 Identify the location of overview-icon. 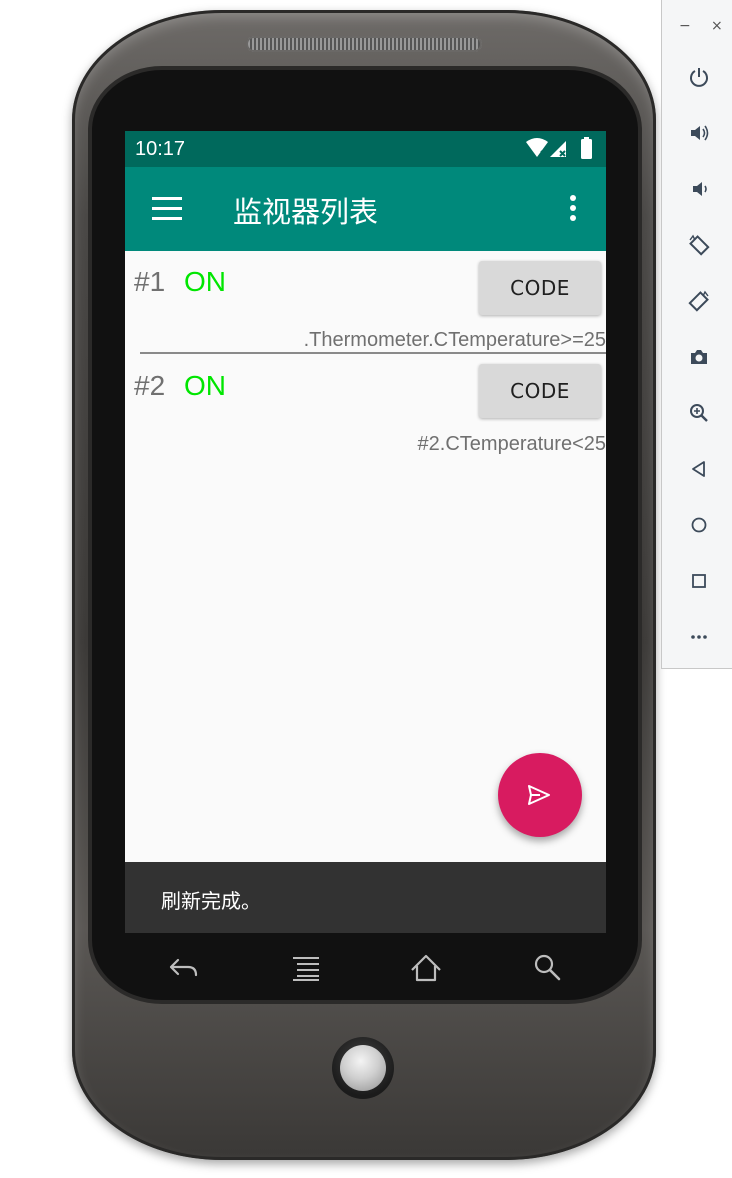
(699, 581).